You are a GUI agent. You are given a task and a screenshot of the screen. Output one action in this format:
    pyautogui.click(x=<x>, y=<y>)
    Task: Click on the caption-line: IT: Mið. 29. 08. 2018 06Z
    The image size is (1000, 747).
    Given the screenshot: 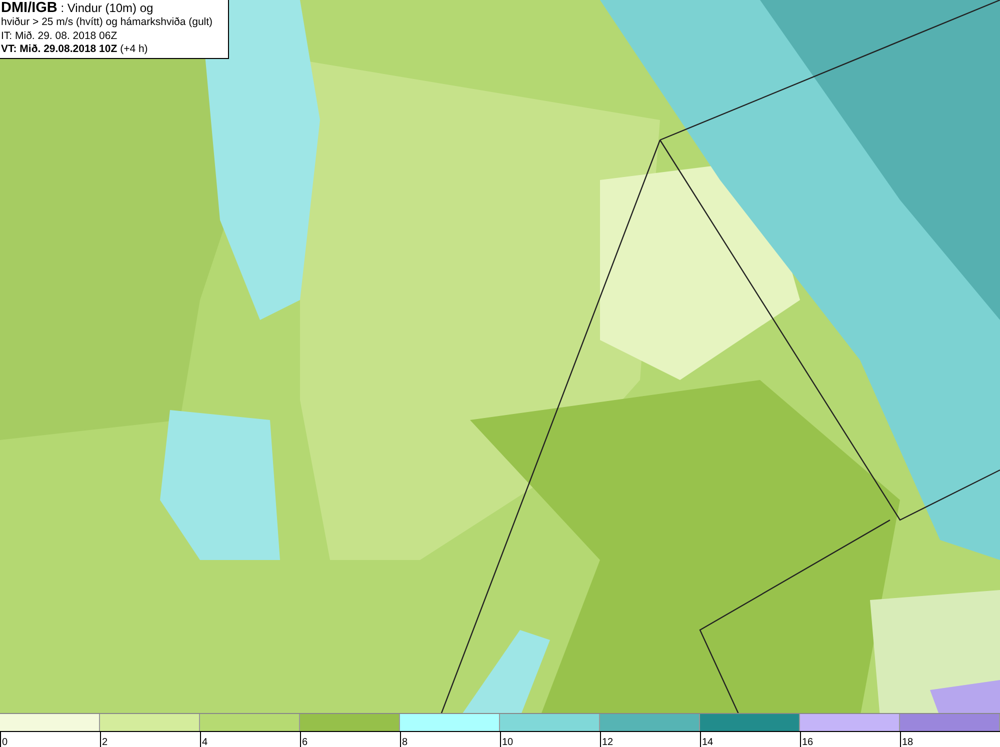 What is the action you would take?
    pyautogui.click(x=59, y=36)
    